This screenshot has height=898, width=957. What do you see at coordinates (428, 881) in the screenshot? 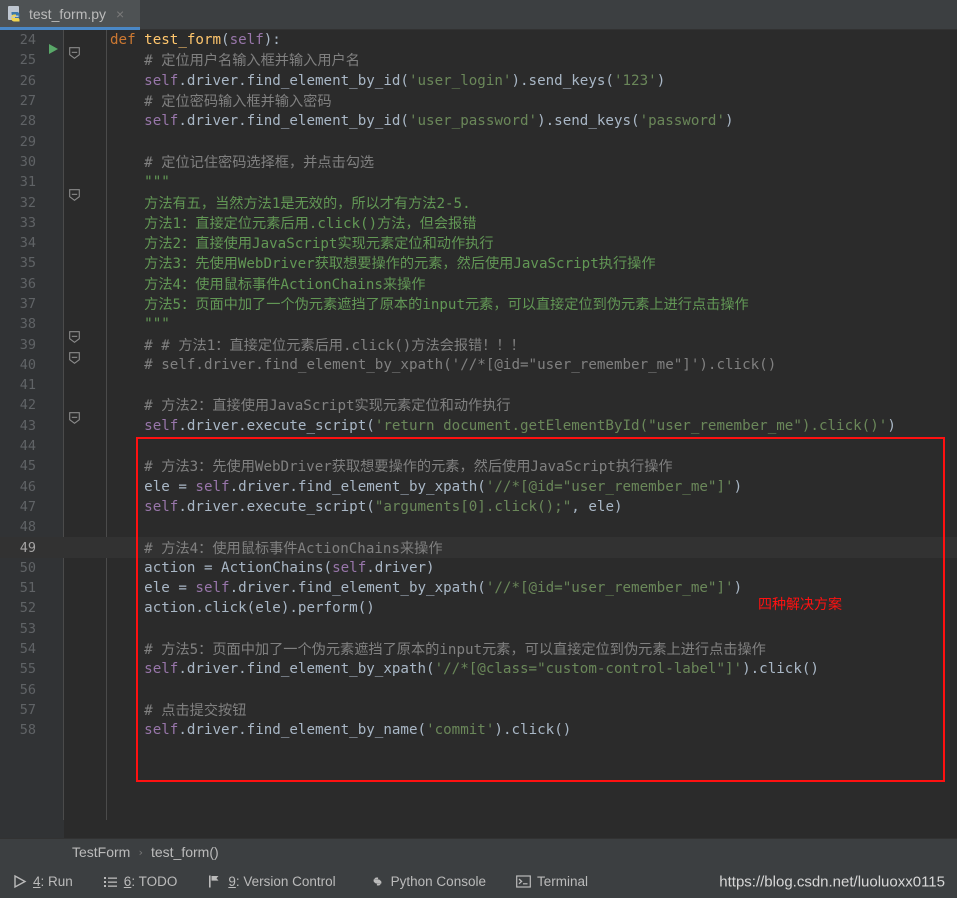
I see `status-item-python-console: Python Console` at bounding box center [428, 881].